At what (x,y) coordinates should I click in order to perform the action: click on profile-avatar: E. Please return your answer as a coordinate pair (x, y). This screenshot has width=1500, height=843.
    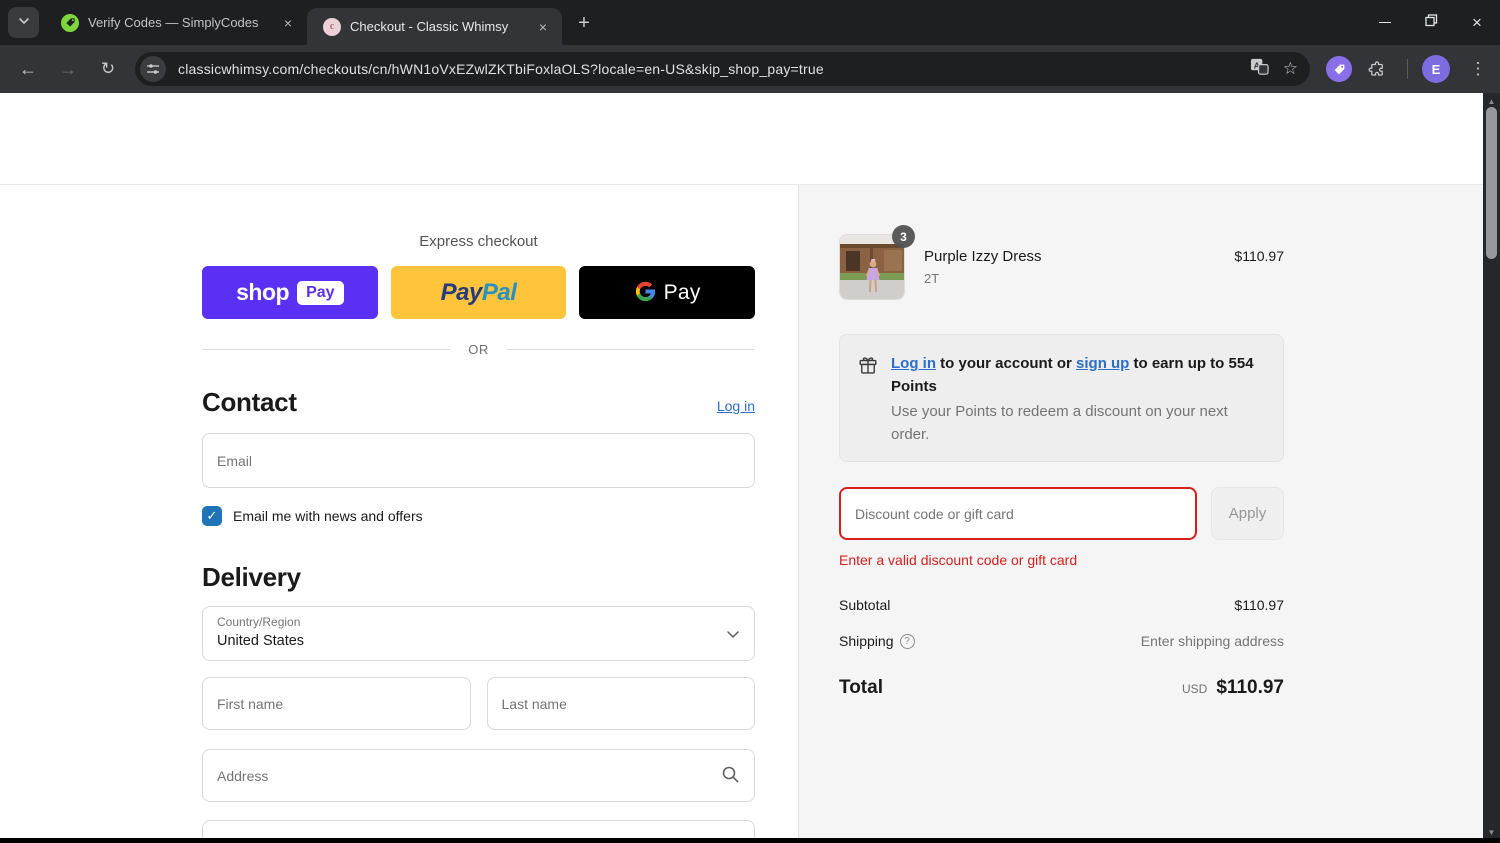
    Looking at the image, I should click on (1436, 69).